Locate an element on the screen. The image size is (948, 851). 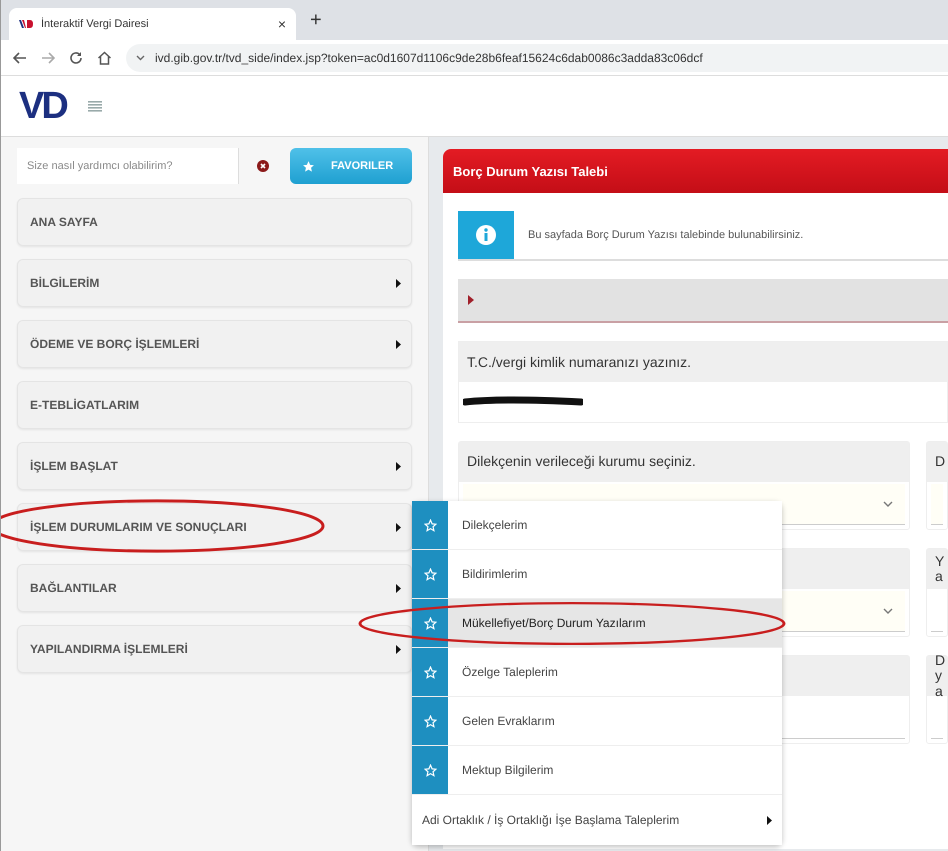
field-label: D ya is located at coordinates (940, 676).